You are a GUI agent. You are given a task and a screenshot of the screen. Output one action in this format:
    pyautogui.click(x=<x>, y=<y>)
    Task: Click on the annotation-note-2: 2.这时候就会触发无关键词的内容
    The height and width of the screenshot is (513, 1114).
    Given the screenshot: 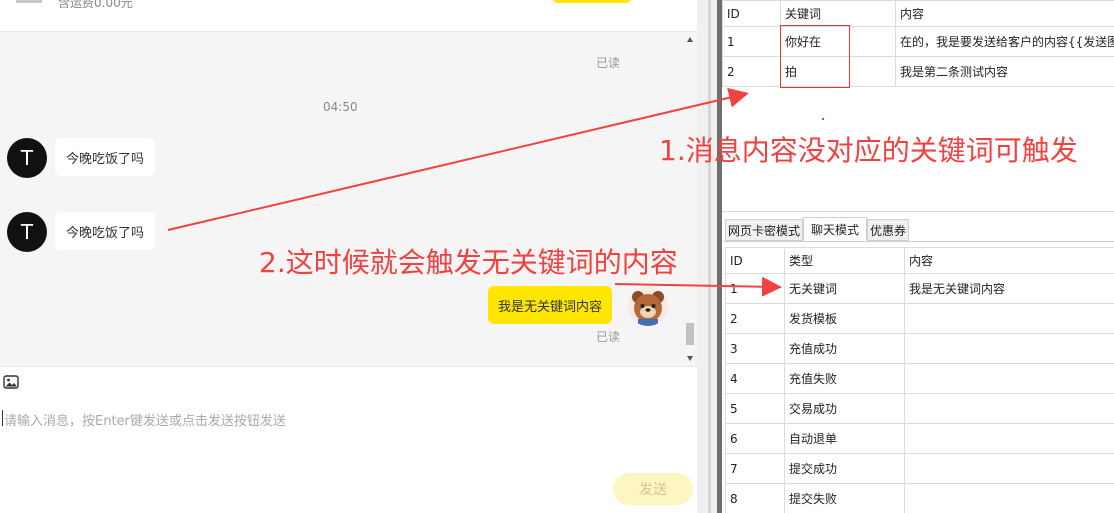 What is the action you would take?
    pyautogui.click(x=468, y=262)
    